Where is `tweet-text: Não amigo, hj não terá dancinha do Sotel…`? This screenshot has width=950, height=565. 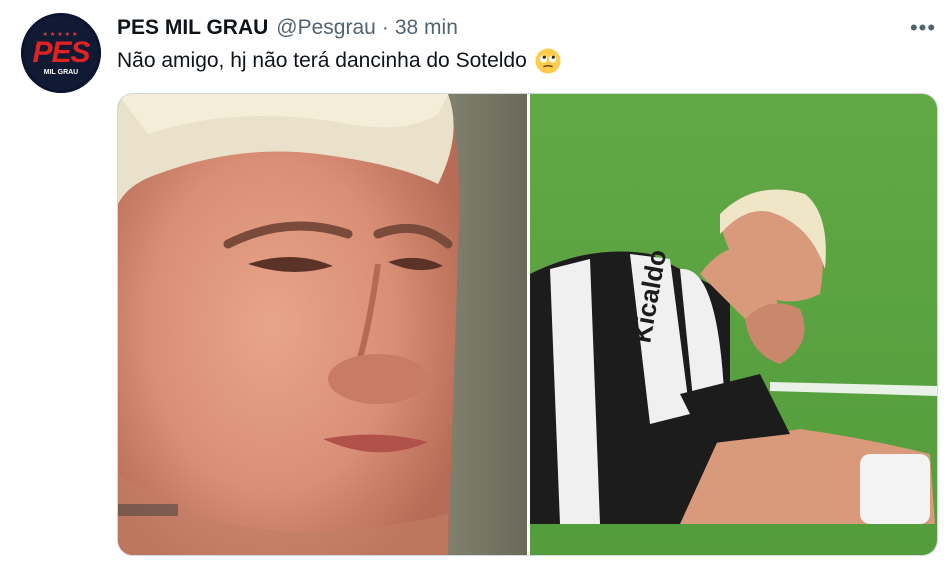 tweet-text: Não amigo, hj não terá dancinha do Sotel… is located at coordinates (339, 61).